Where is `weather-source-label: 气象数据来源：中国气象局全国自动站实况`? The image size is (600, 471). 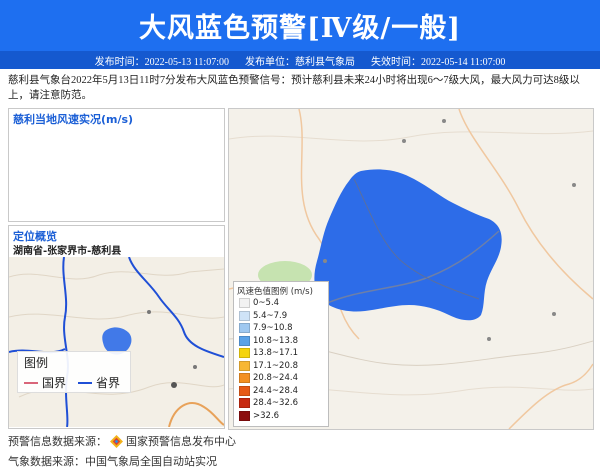 weather-source-label: 气象数据来源：中国气象局全国自动站实况 is located at coordinates (112, 462).